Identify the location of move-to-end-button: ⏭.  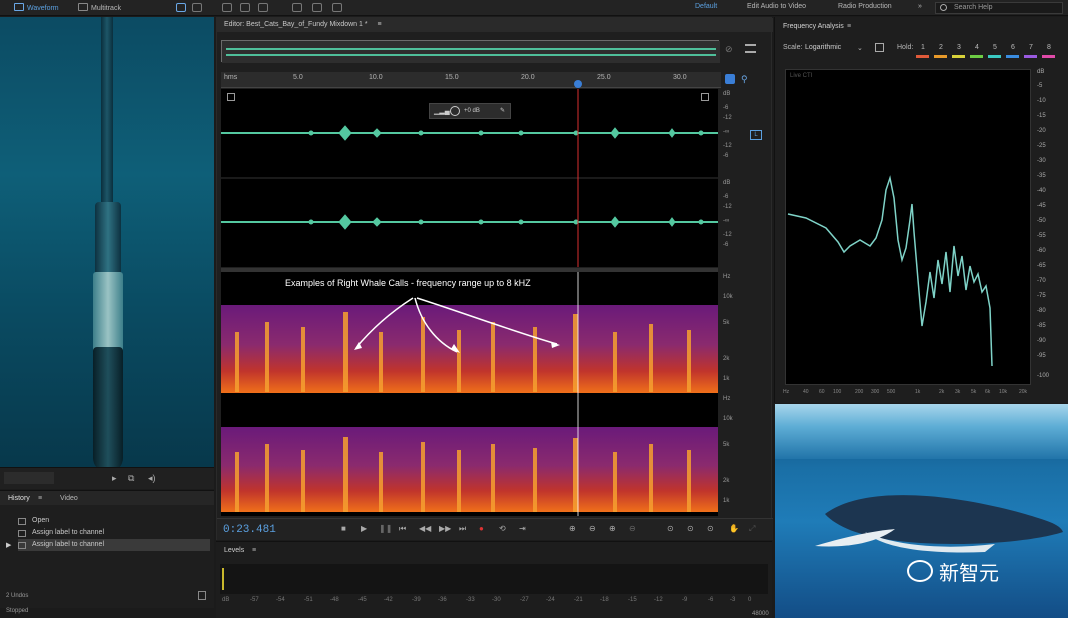
(462, 529).